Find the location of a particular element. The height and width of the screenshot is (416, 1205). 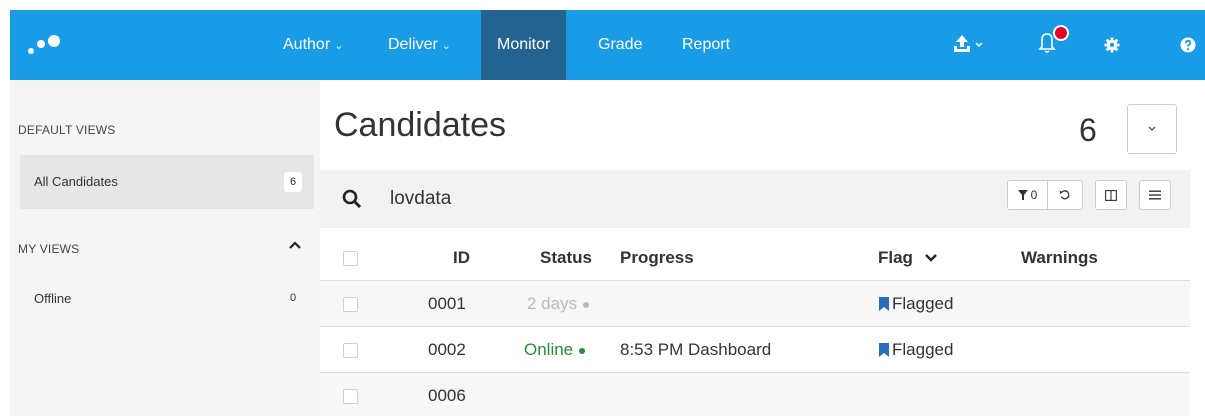

help-button is located at coordinates (1188, 47).